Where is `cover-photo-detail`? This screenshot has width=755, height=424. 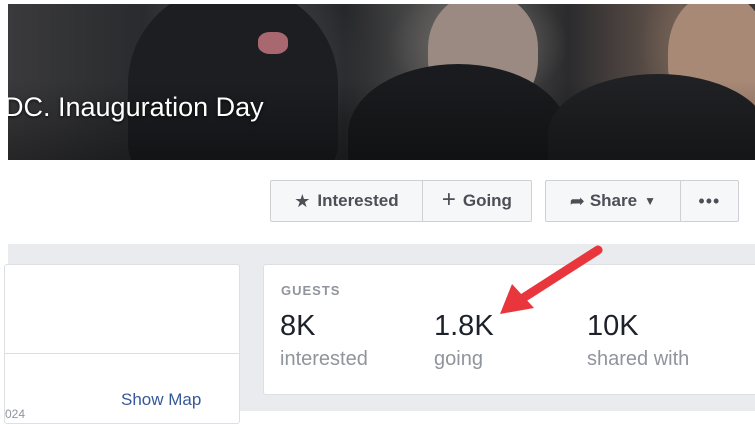
cover-photo-detail is located at coordinates (273, 43).